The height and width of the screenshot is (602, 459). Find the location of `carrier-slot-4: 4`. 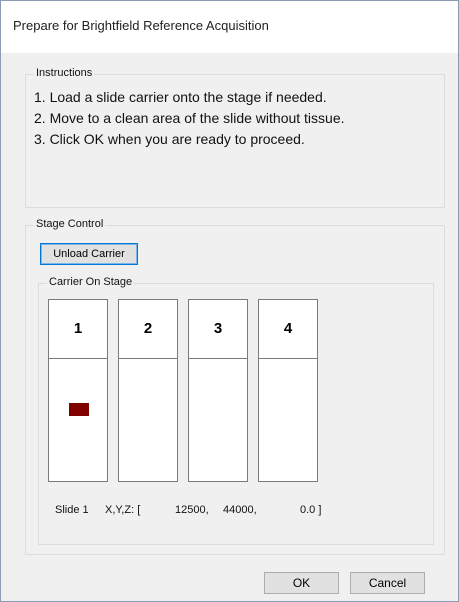

carrier-slot-4: 4 is located at coordinates (288, 390).